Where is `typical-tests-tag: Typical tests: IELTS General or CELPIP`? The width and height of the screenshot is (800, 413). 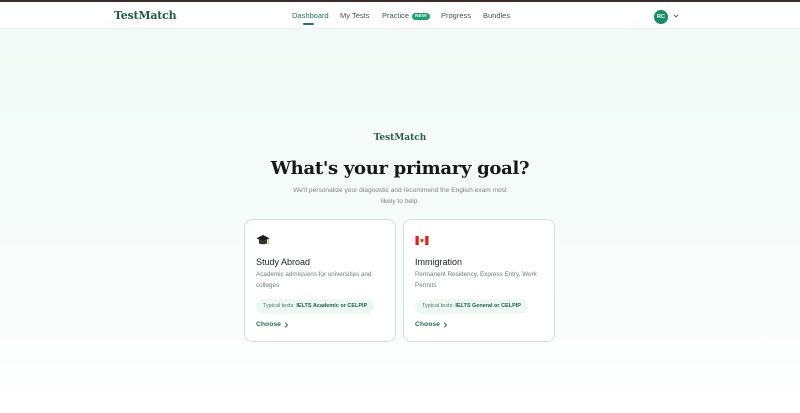 typical-tests-tag: Typical tests: IELTS General or CELPIP is located at coordinates (471, 306).